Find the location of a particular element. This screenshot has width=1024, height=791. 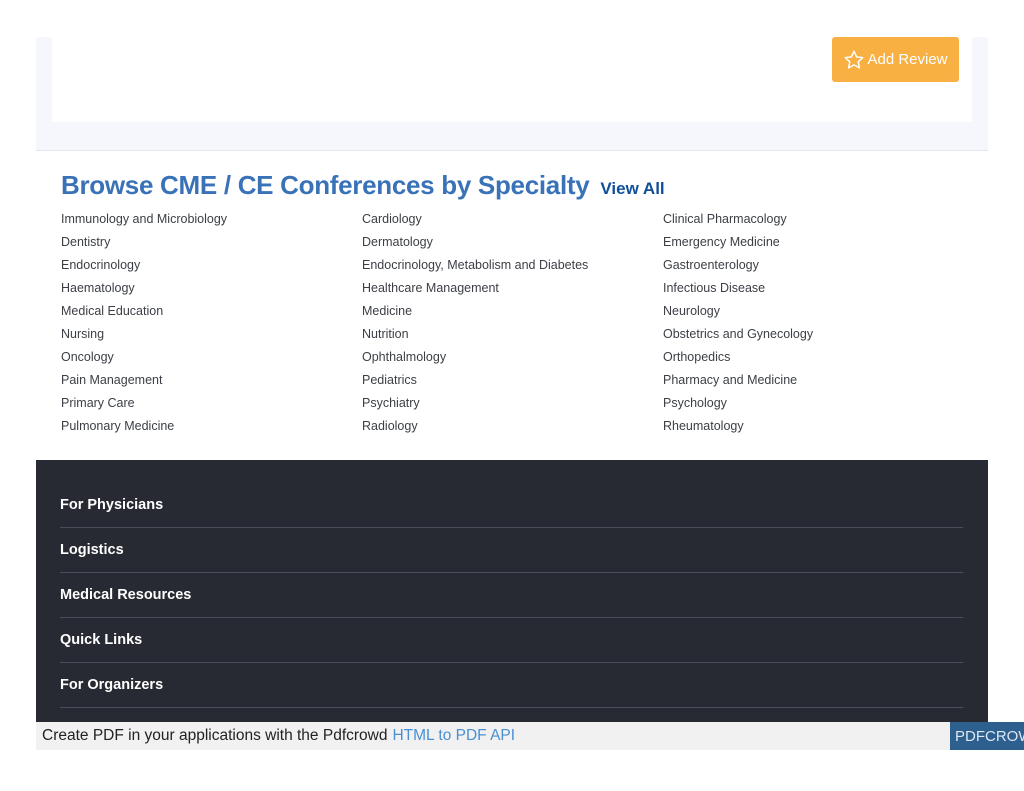

specialty-link: Infectious Disease is located at coordinates (812, 290).